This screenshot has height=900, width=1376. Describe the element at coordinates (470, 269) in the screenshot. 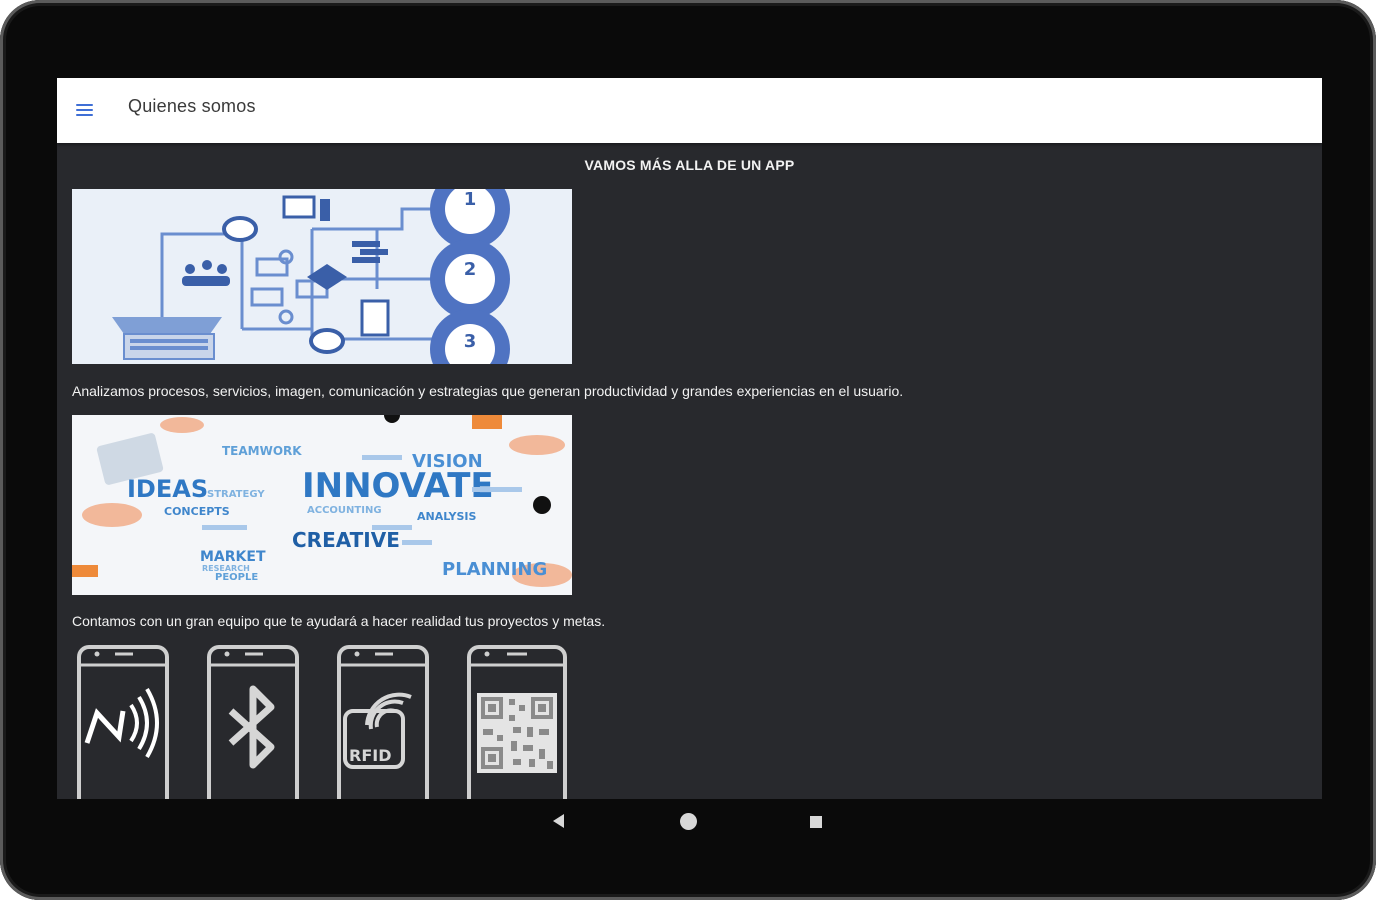

I see `svg-text: 2` at that location.